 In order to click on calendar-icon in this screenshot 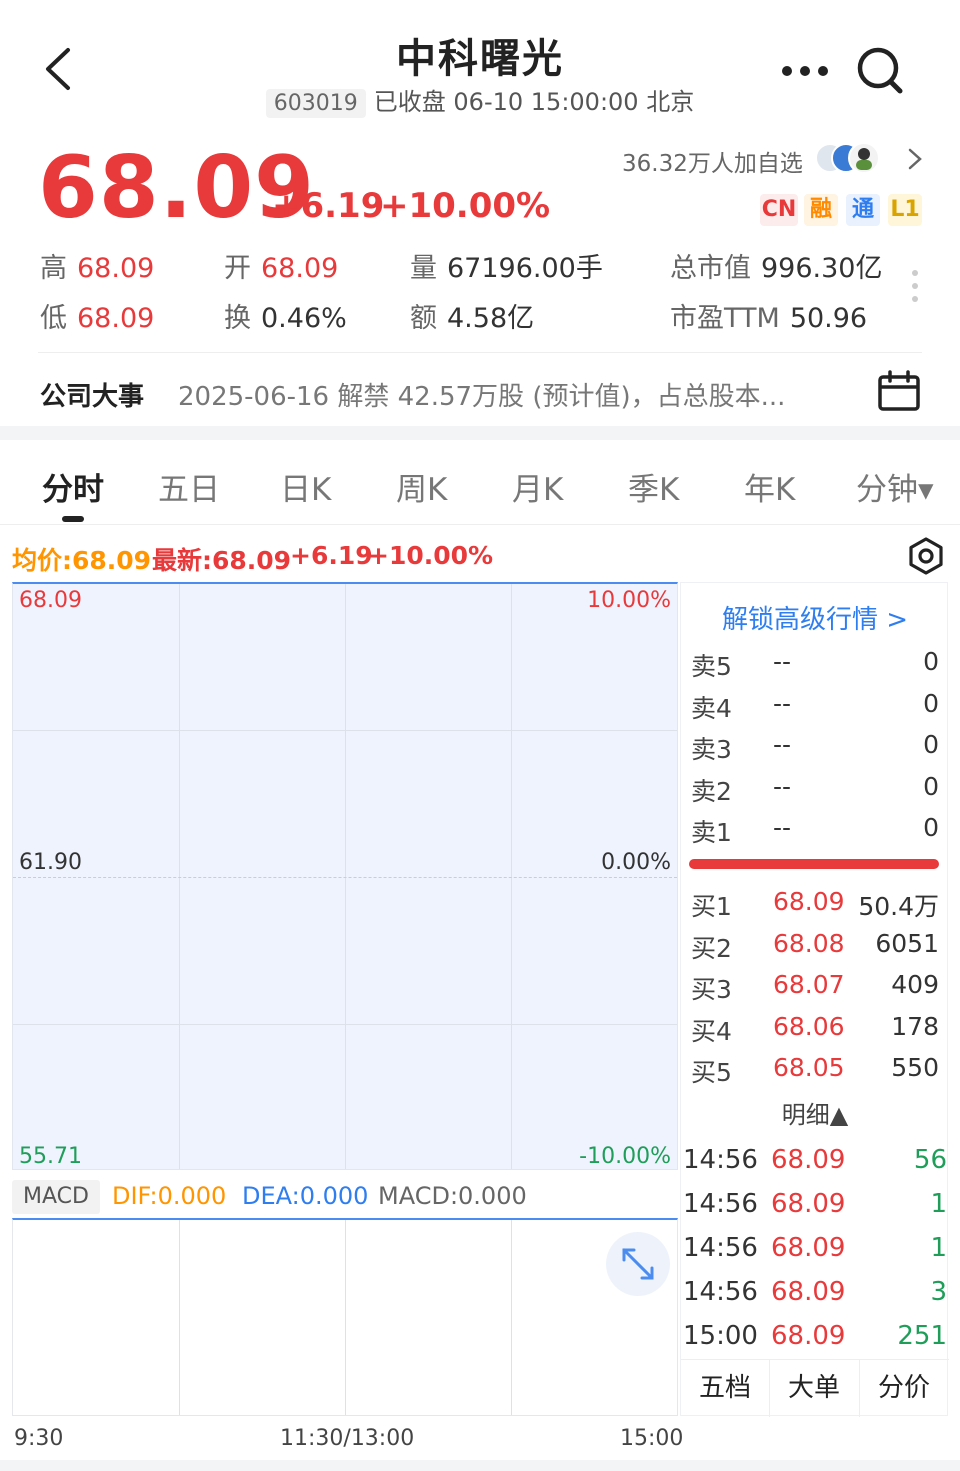, I will do `click(899, 390)`.